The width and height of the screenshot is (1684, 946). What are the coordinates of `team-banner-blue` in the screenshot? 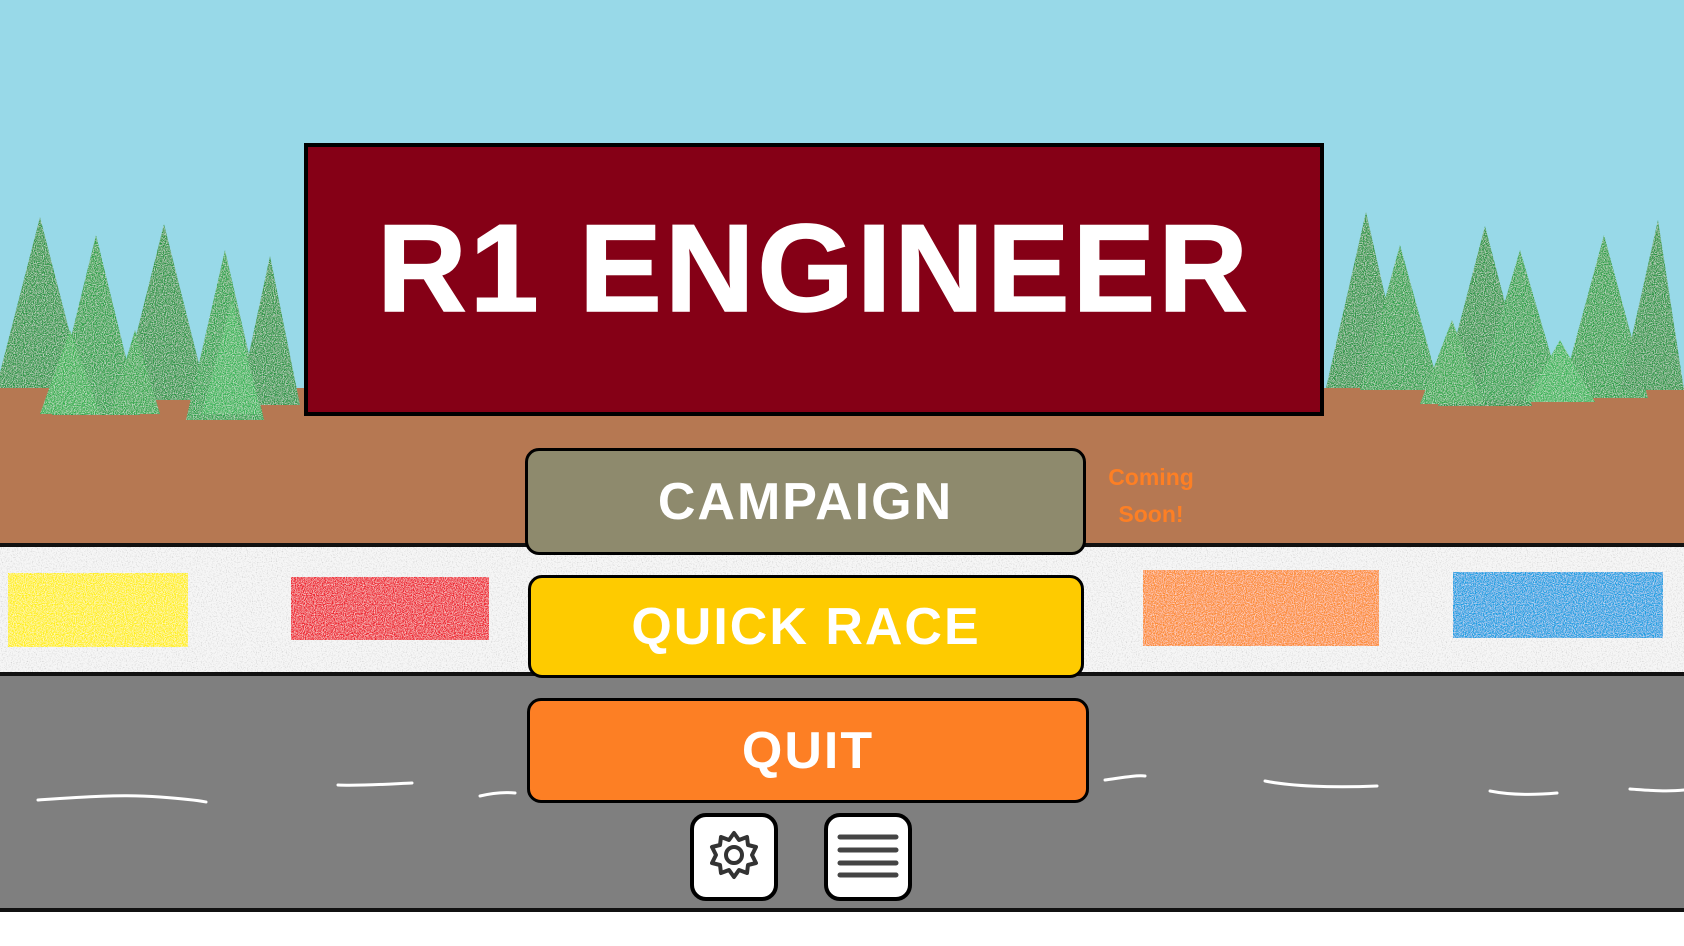 It's located at (1558, 605).